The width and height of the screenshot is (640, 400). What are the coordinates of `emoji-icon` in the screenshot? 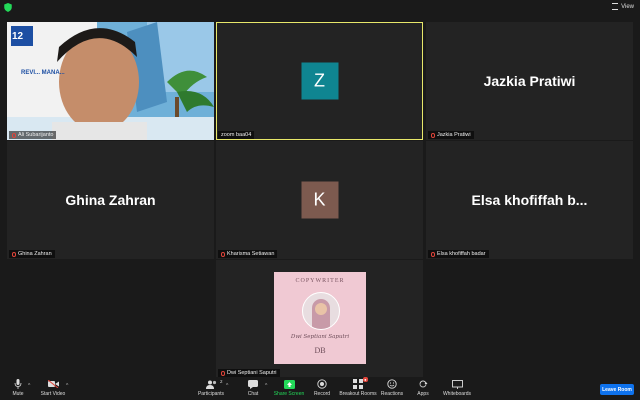 It's located at (392, 384).